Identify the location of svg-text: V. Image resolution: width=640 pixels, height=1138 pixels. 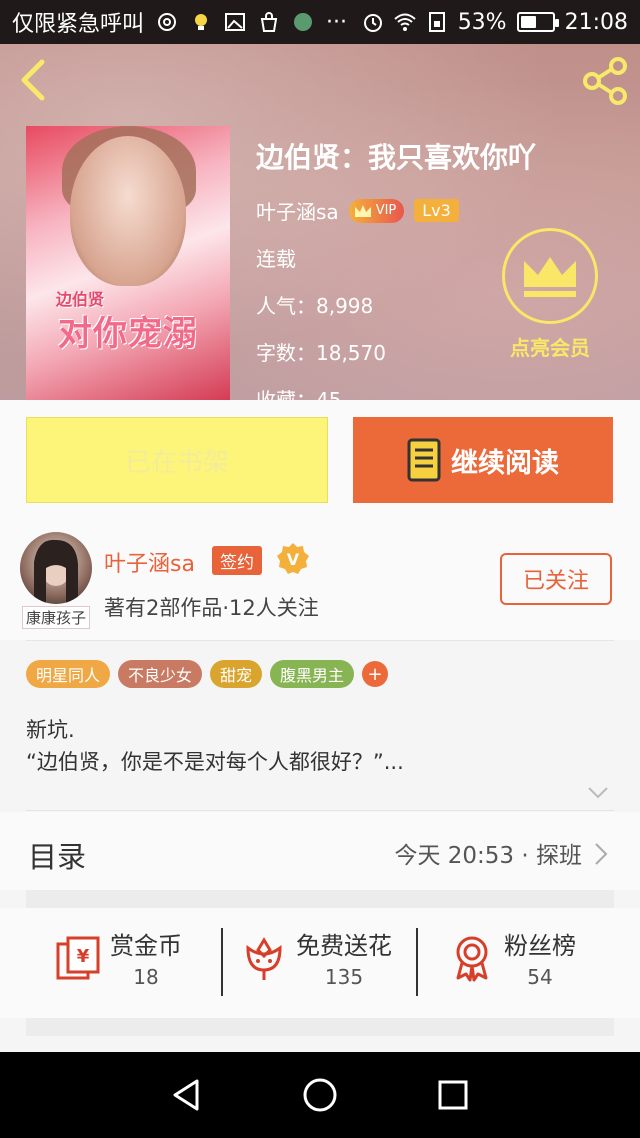
(293, 559).